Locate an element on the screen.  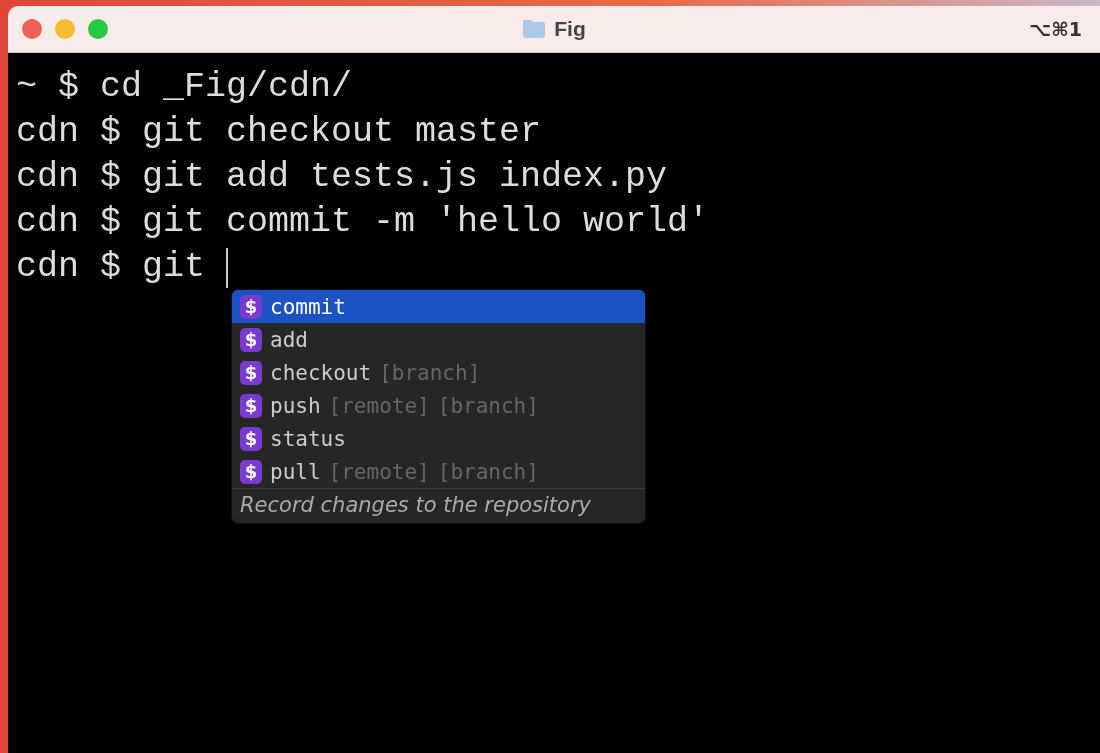
suggestion-item: $ push [remote] [branch] is located at coordinates (438, 405).